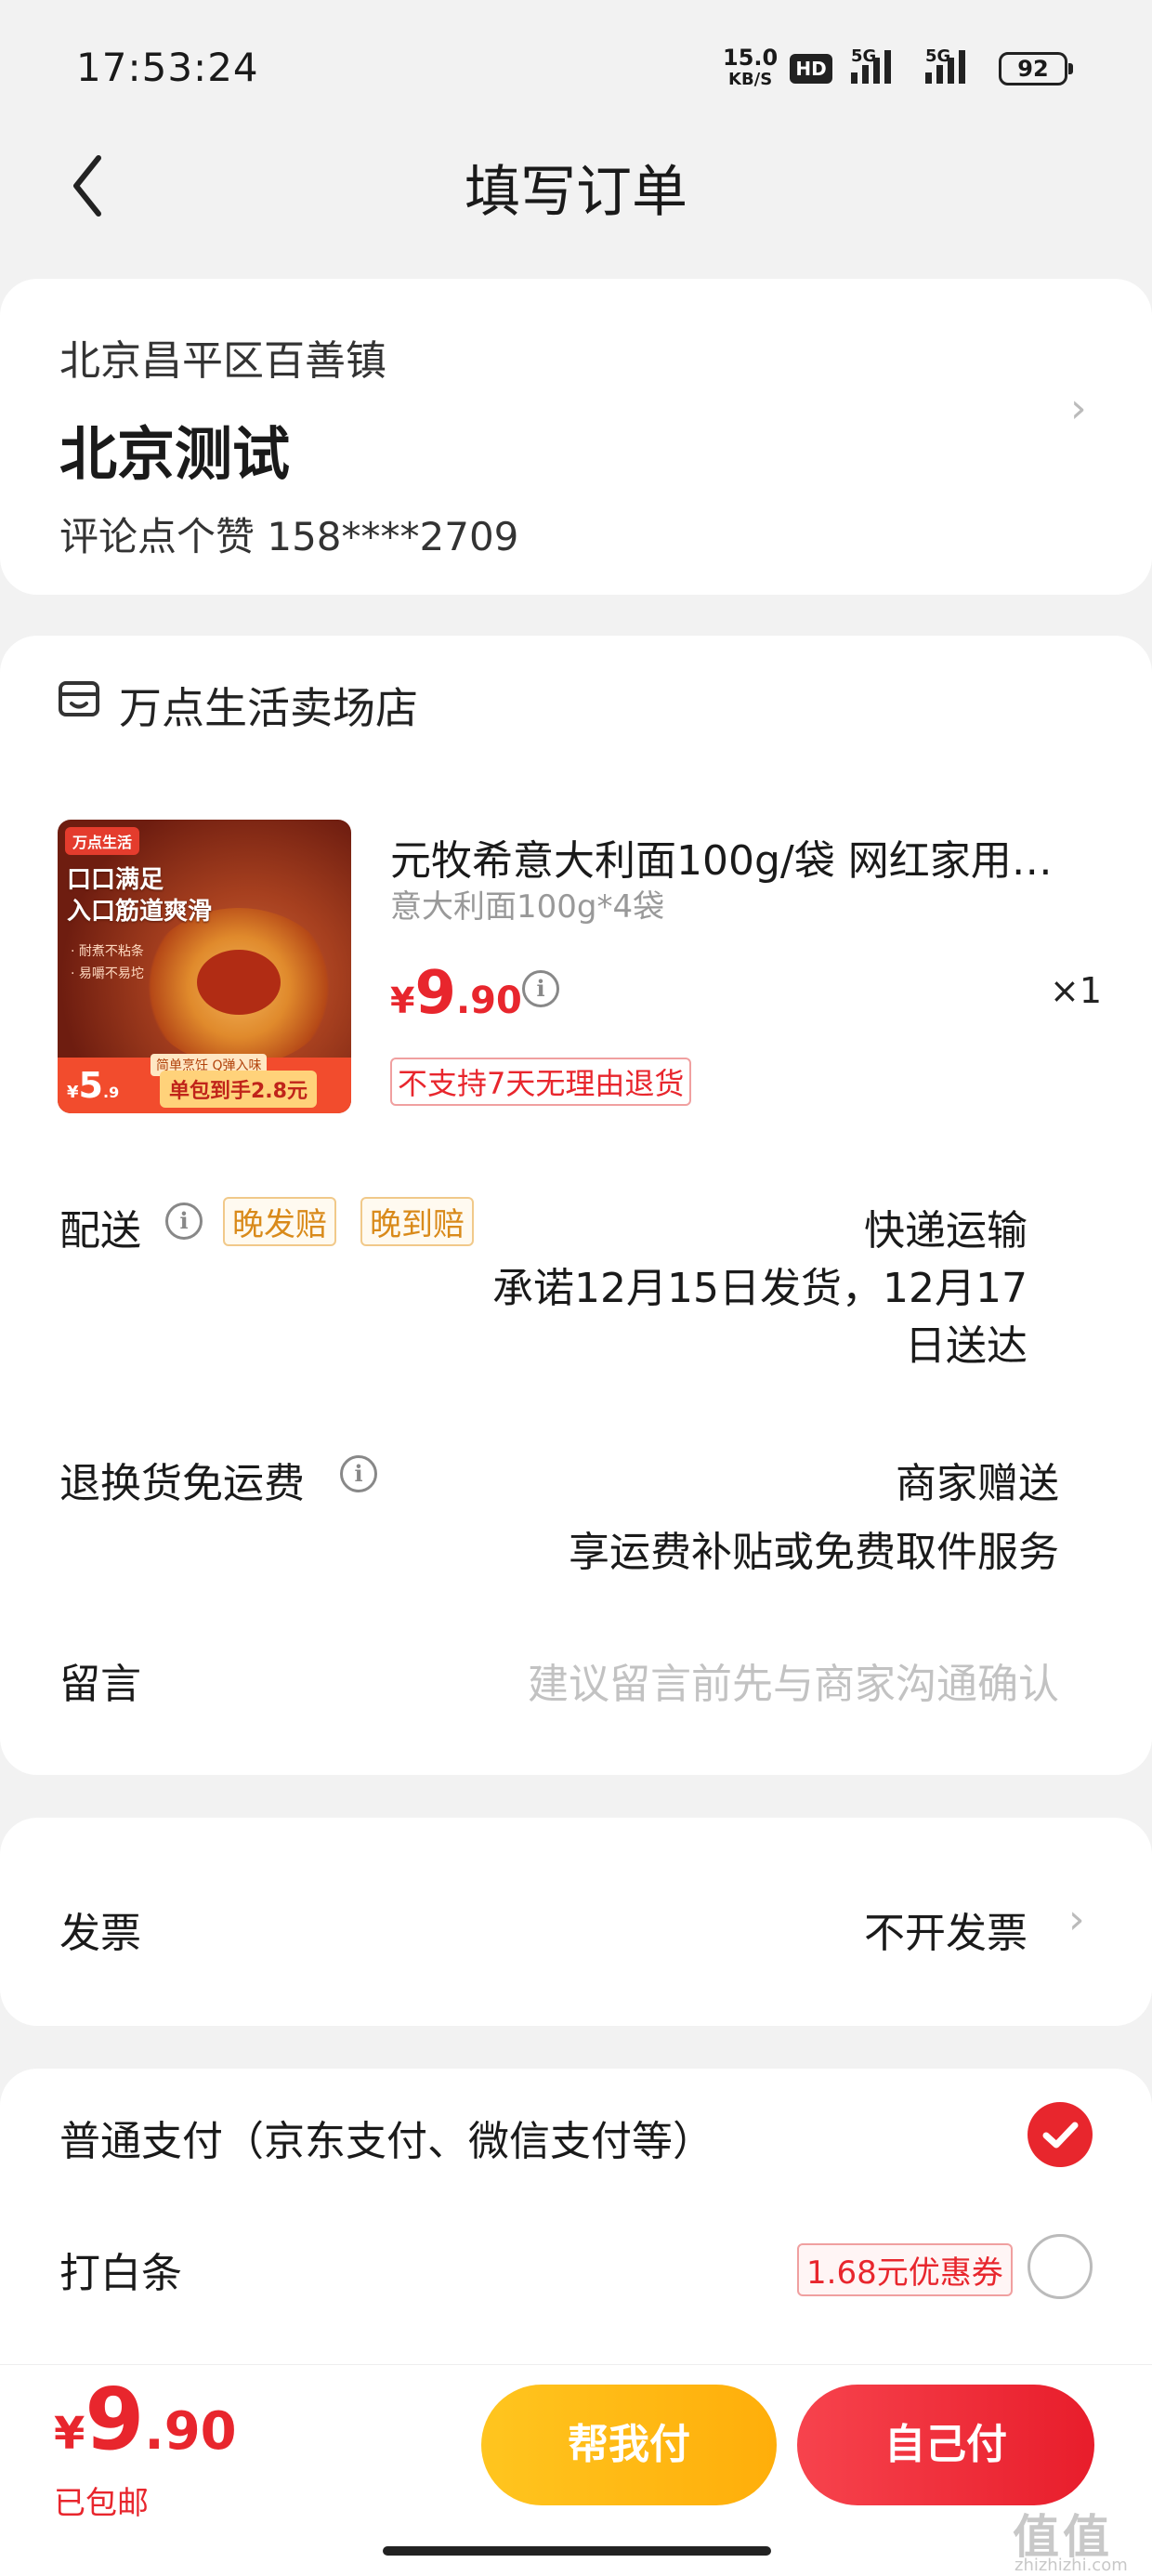 This screenshot has height=2576, width=1152. Describe the element at coordinates (402, 1000) in the screenshot. I see `price-currency: ¥` at that location.